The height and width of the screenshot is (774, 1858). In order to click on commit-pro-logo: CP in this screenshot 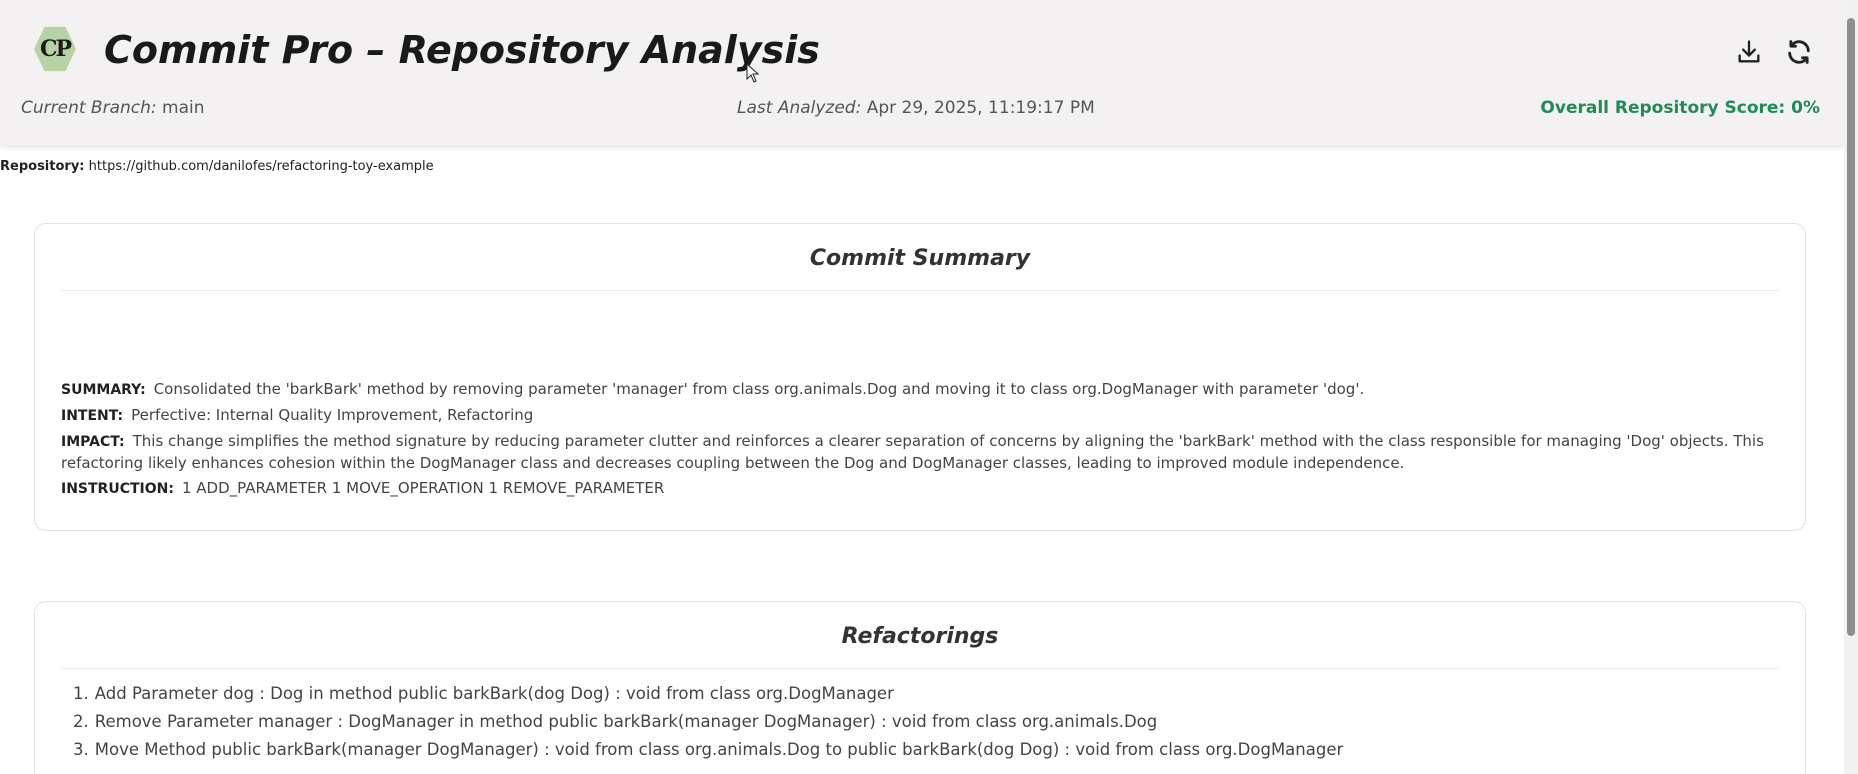, I will do `click(55, 49)`.